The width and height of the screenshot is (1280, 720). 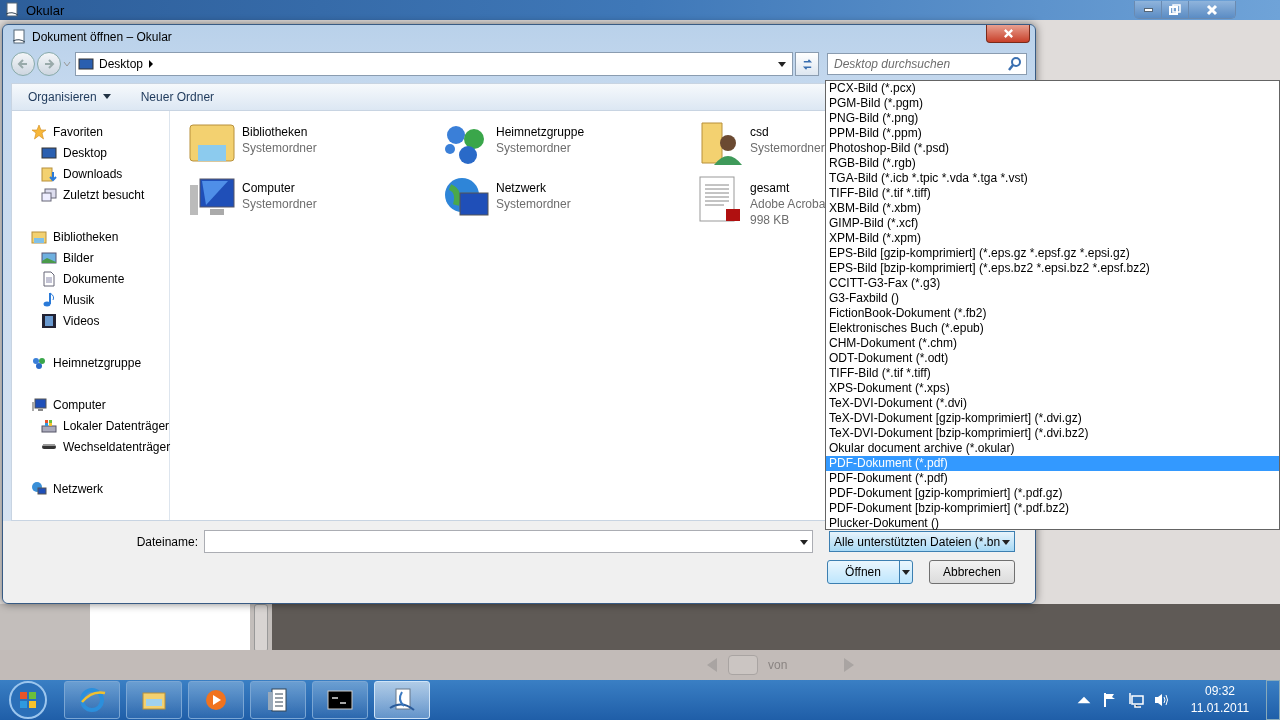 I want to click on nav-item: Musik, so click(x=90, y=300).